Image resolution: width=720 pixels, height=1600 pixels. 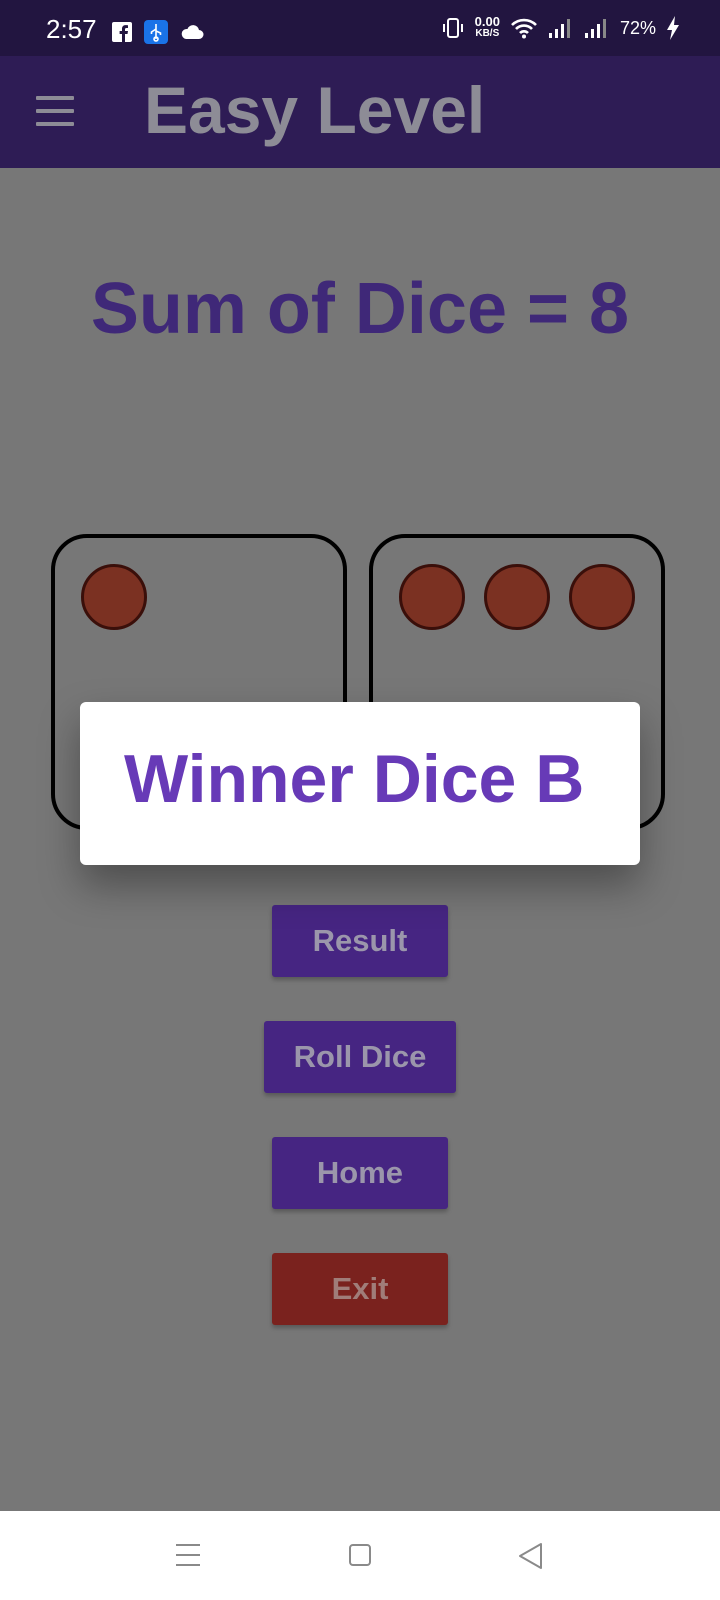 I want to click on hamburger-menu-icon, so click(x=55, y=111).